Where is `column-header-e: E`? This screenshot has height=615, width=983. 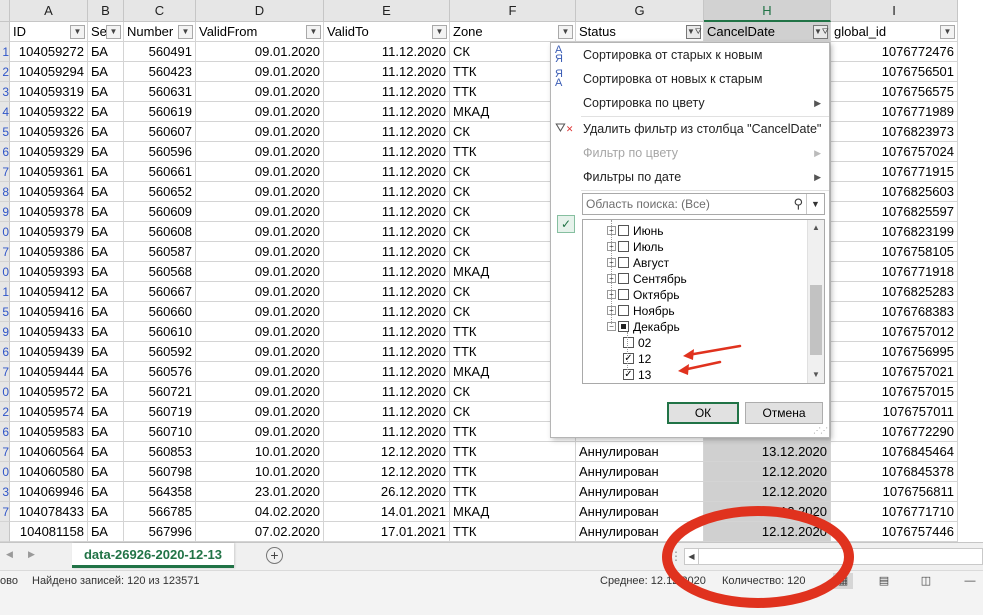
column-header-e: E is located at coordinates (387, 11).